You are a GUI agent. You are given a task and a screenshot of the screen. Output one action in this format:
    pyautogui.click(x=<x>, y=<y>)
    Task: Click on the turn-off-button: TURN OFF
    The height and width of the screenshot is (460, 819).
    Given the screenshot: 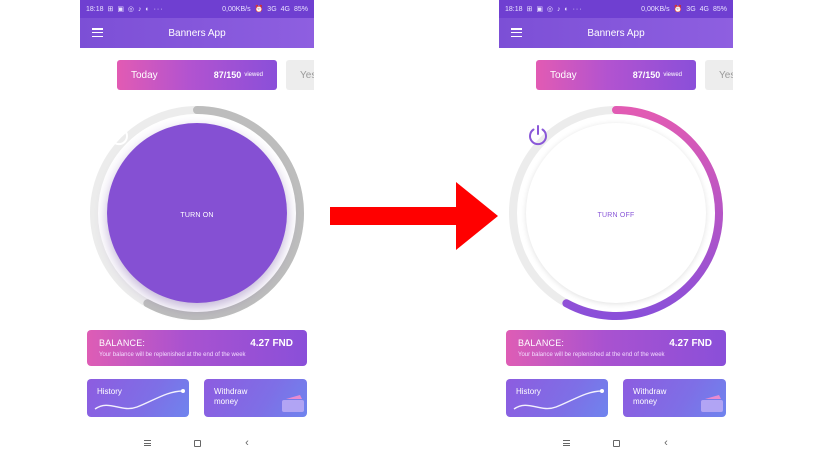 What is the action you would take?
    pyautogui.click(x=616, y=213)
    